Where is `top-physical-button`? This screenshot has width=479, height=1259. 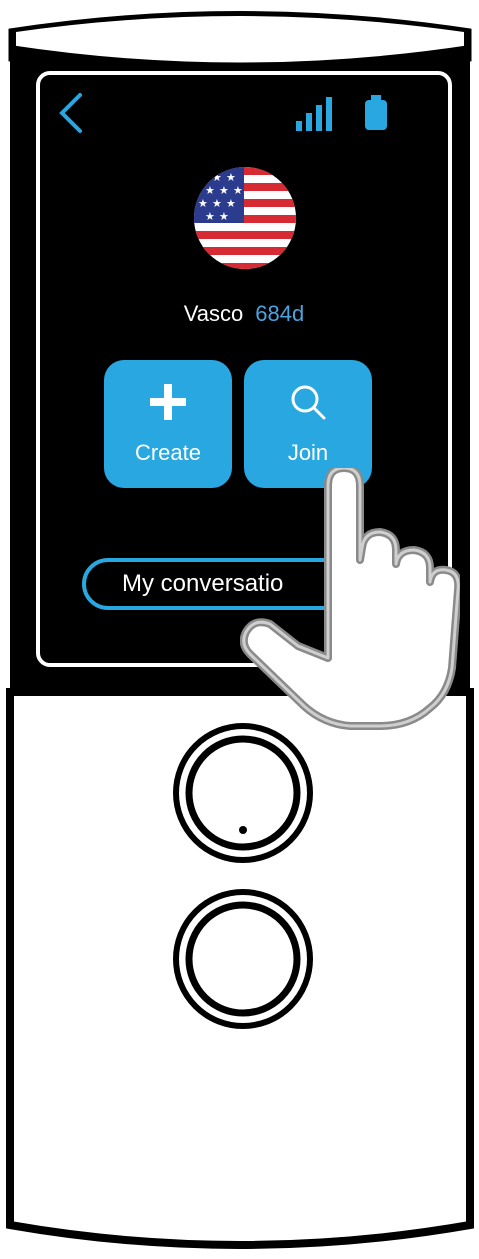 top-physical-button is located at coordinates (243, 793).